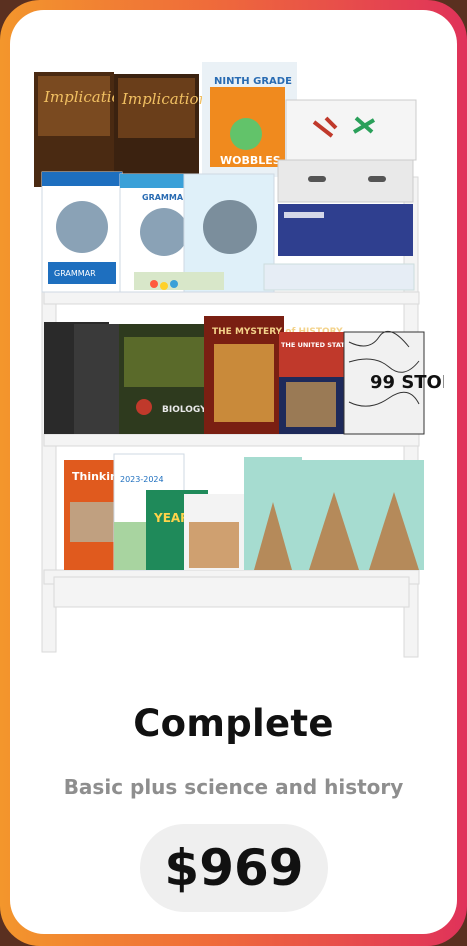  What do you see at coordinates (142, 479) in the screenshot?
I see `planner-year-label: 2023-2024` at bounding box center [142, 479].